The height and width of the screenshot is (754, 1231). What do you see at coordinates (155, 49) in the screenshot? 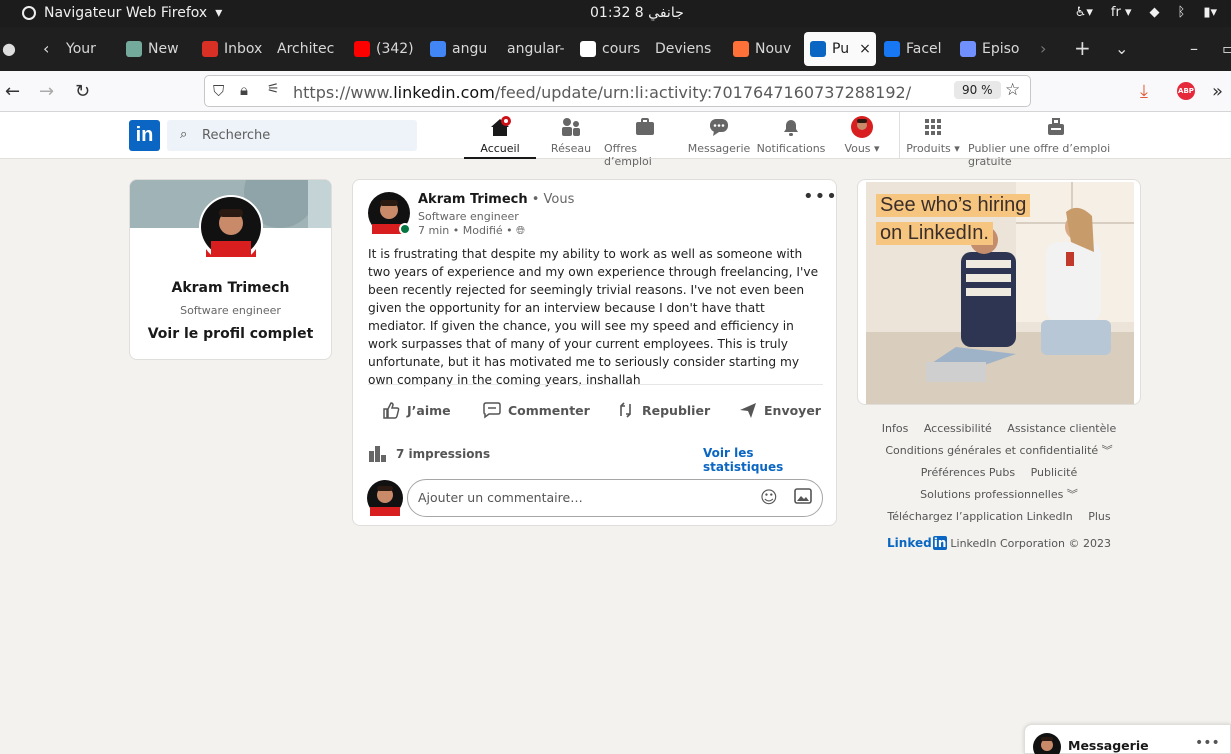
I see `browser-tab: New` at bounding box center [155, 49].